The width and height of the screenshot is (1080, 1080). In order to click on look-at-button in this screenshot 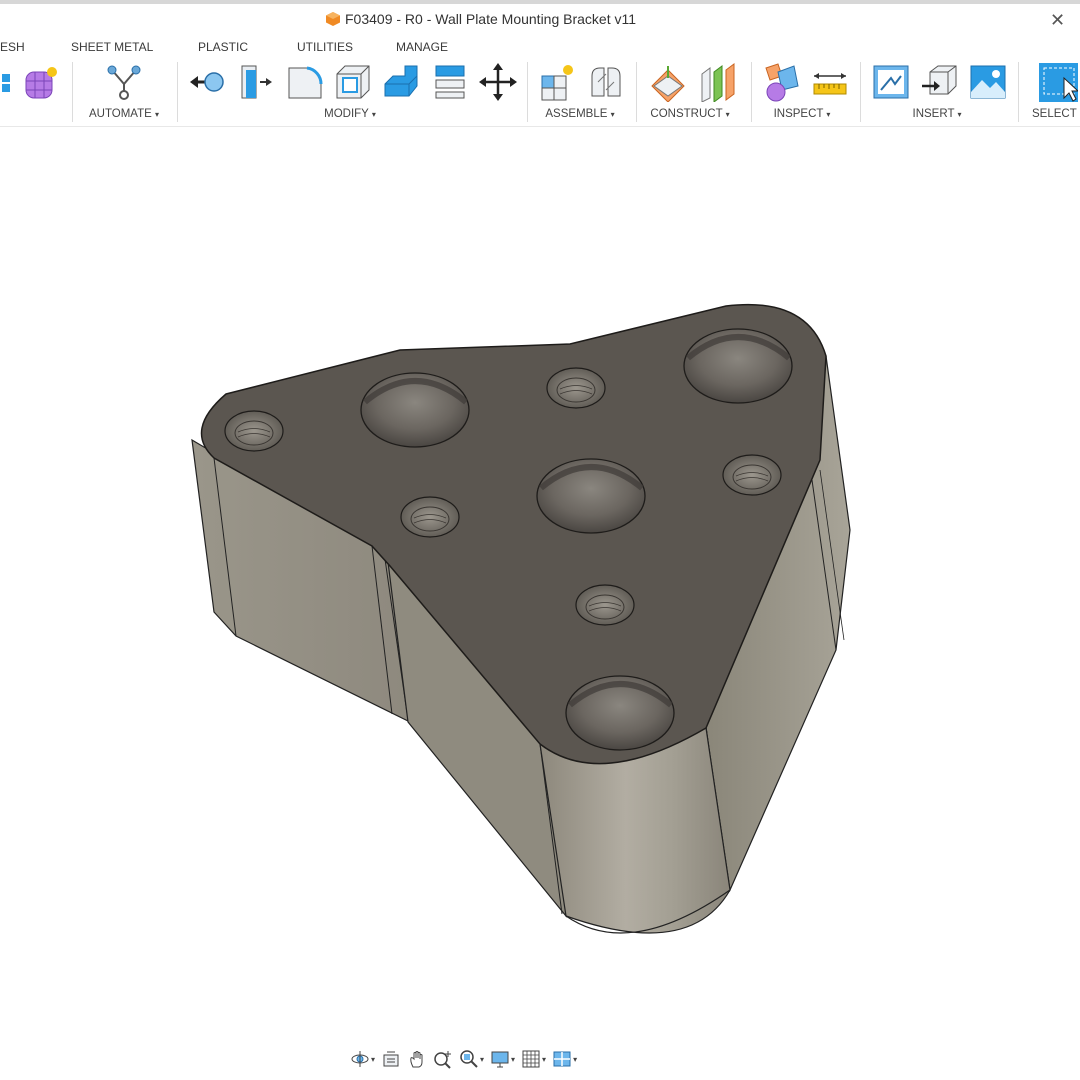, I will do `click(391, 1059)`.